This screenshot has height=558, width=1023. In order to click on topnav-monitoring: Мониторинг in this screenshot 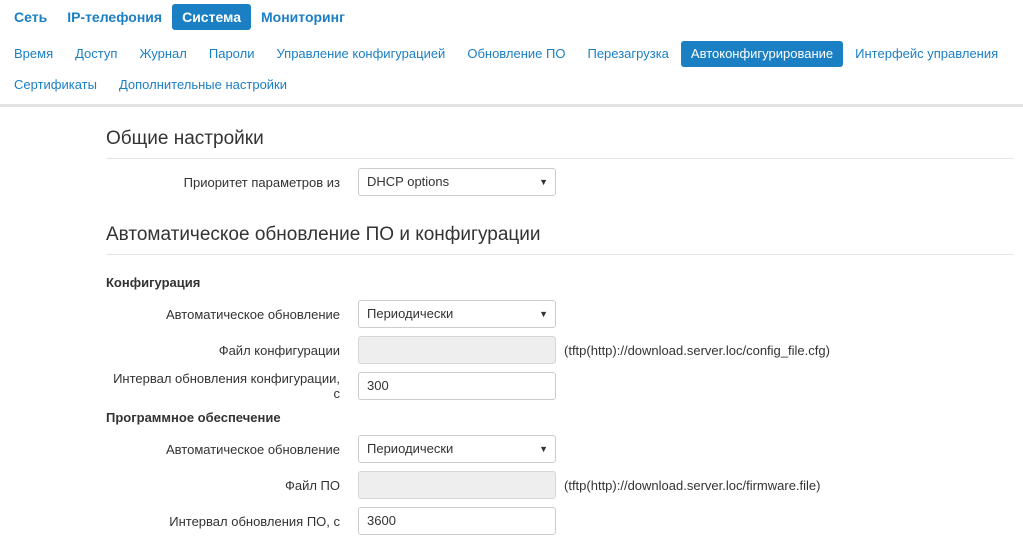, I will do `click(303, 17)`.